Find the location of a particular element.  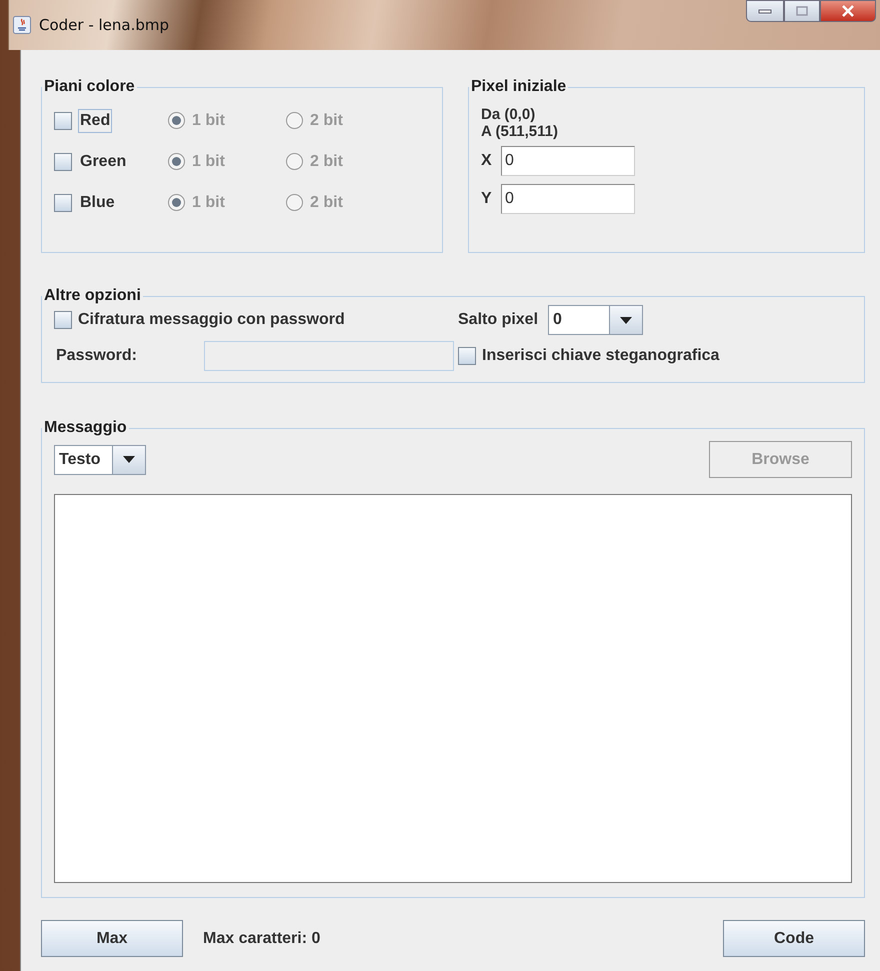

window-title: Coder - lena.bmp is located at coordinates (104, 25).